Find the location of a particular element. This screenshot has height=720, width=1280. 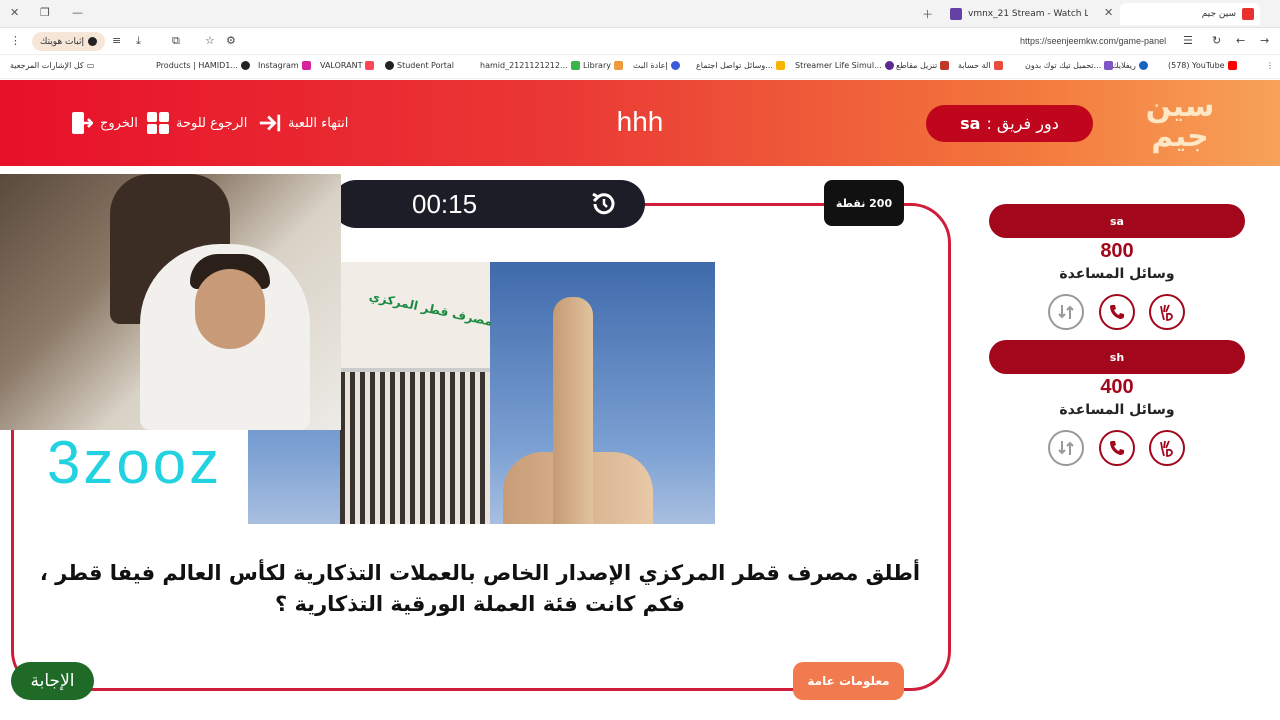

watermark-text: 3zooz is located at coordinates (135, 462).